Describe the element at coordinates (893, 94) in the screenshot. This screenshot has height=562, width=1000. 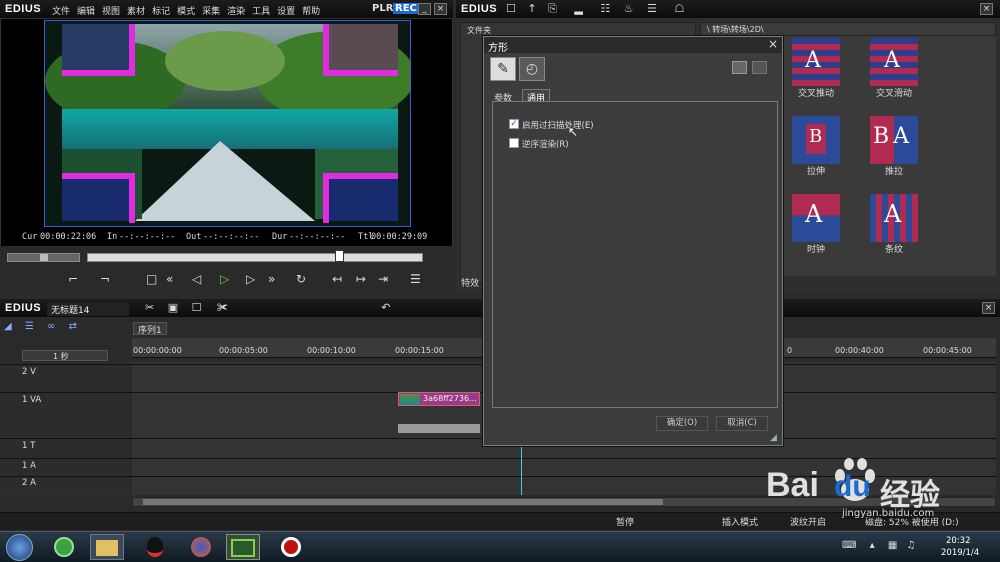
I see `effect-label-cross-slide: 交叉滑动` at that location.